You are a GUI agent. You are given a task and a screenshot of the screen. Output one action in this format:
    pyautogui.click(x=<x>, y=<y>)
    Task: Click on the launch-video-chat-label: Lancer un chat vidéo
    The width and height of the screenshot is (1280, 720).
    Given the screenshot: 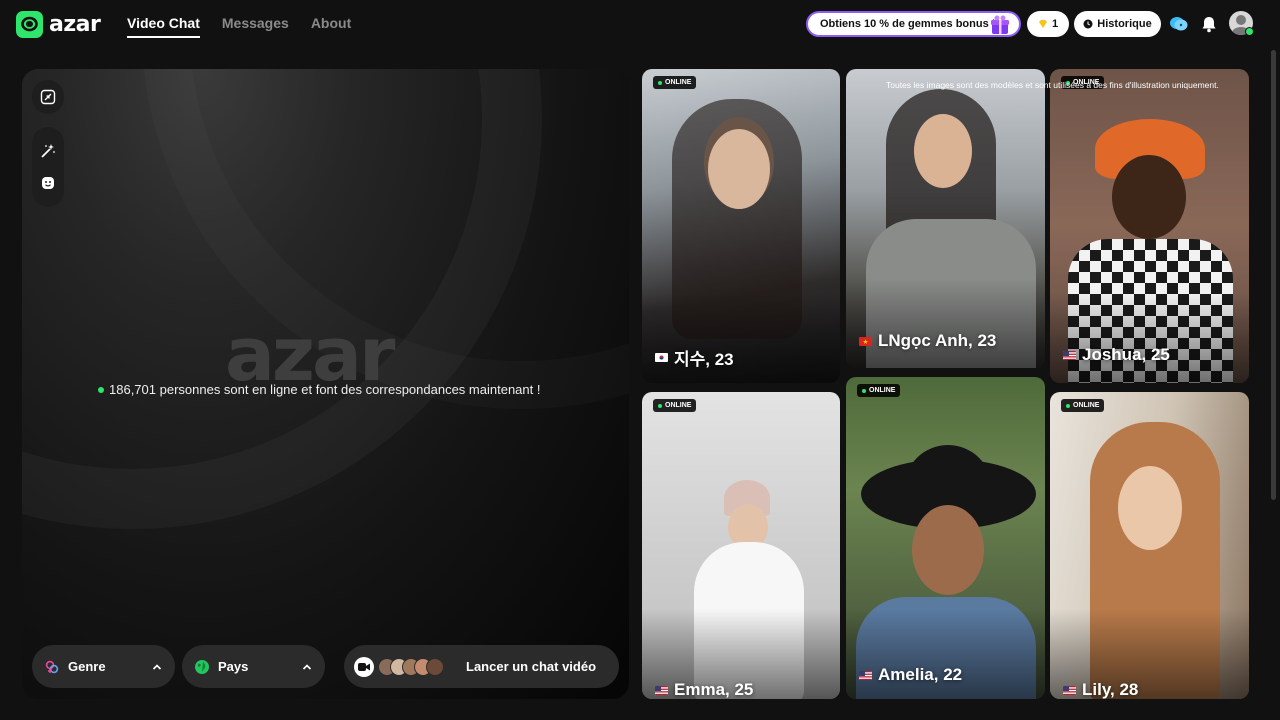 What is the action you would take?
    pyautogui.click(x=531, y=666)
    